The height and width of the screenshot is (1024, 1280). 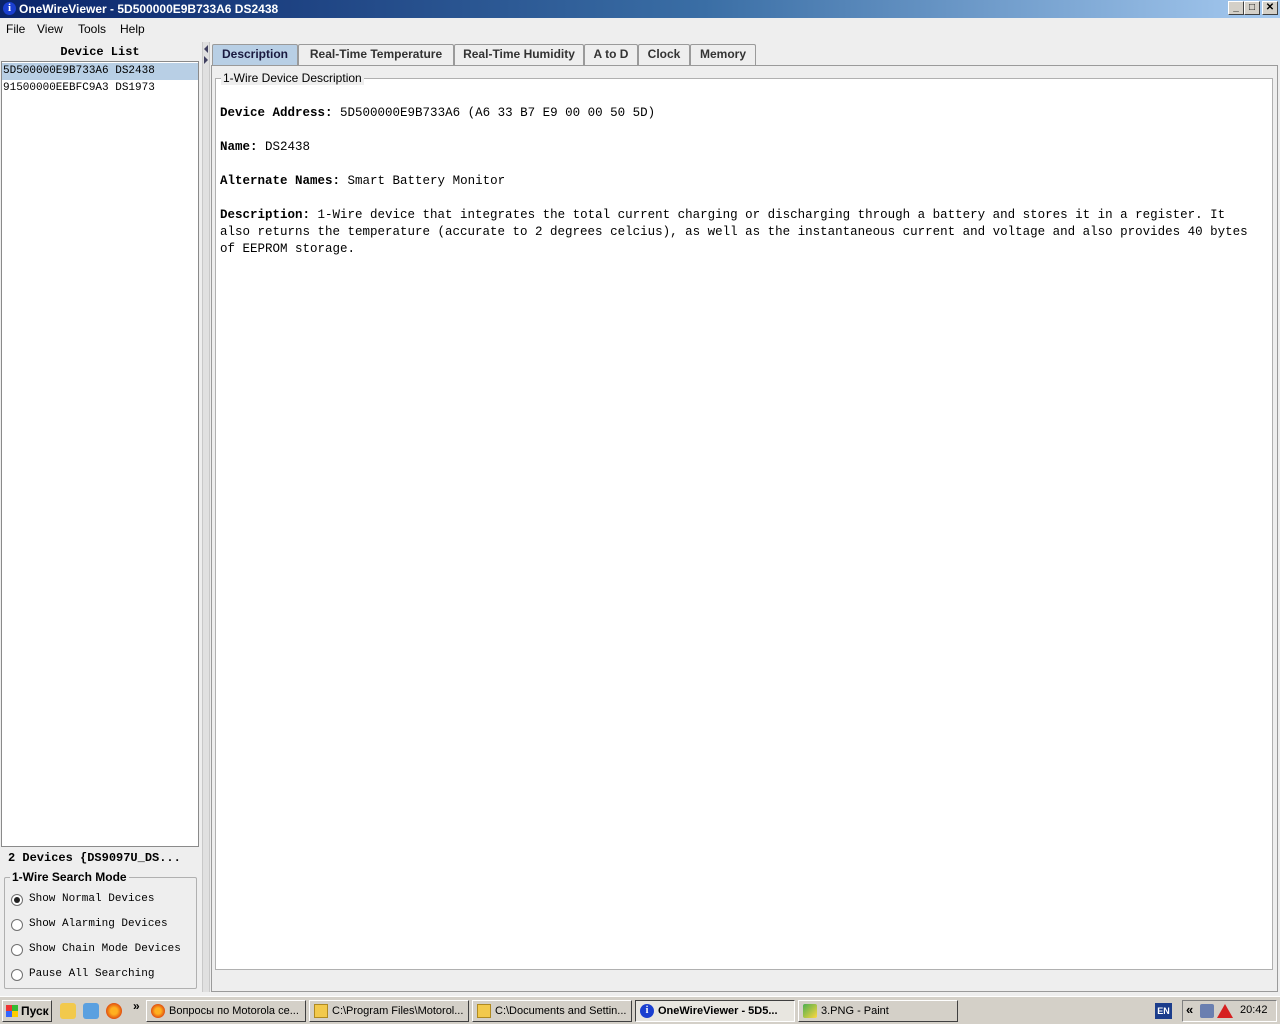 I want to click on language-indicator: EN, so click(x=1163, y=1011).